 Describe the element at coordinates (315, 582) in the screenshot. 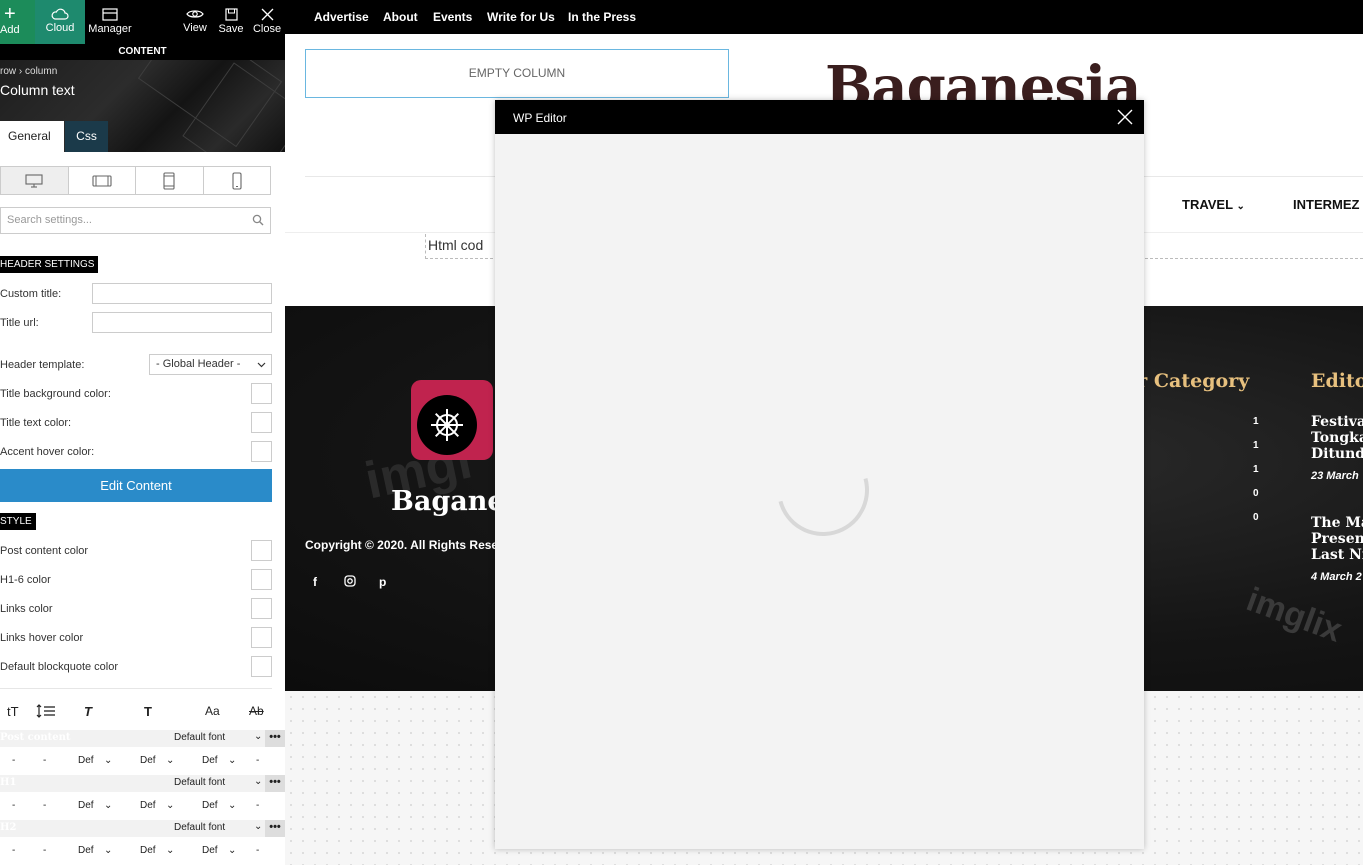

I see `facebook-icon: f` at that location.